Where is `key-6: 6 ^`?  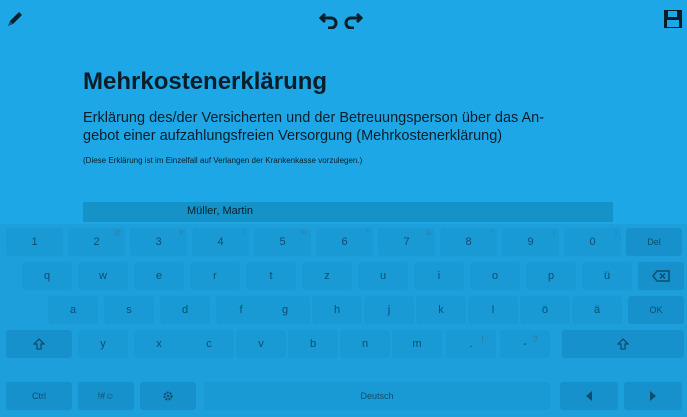
key-6: 6 ^ is located at coordinates (344, 242).